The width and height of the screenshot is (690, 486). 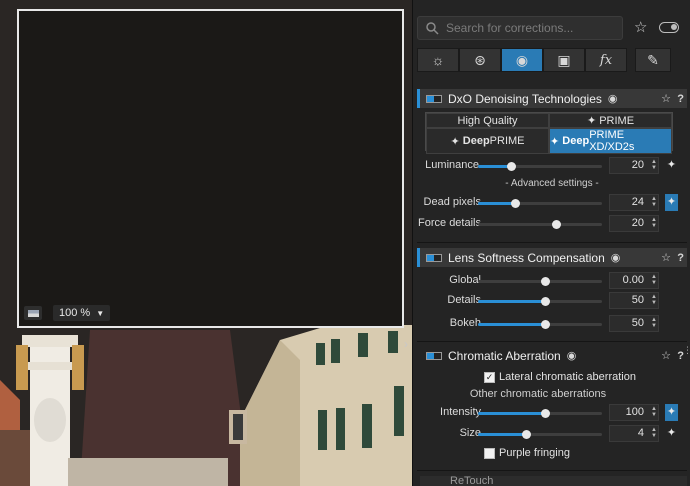 What do you see at coordinates (100, 313) in the screenshot?
I see `chevron-down-icon: ▼` at bounding box center [100, 313].